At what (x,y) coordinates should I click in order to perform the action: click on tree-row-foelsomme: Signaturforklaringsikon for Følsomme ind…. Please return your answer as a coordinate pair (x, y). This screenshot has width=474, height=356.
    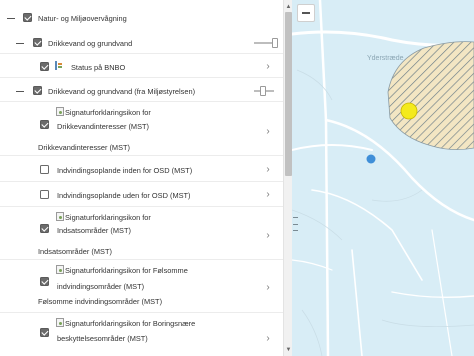
    Looking at the image, I should click on (141, 286).